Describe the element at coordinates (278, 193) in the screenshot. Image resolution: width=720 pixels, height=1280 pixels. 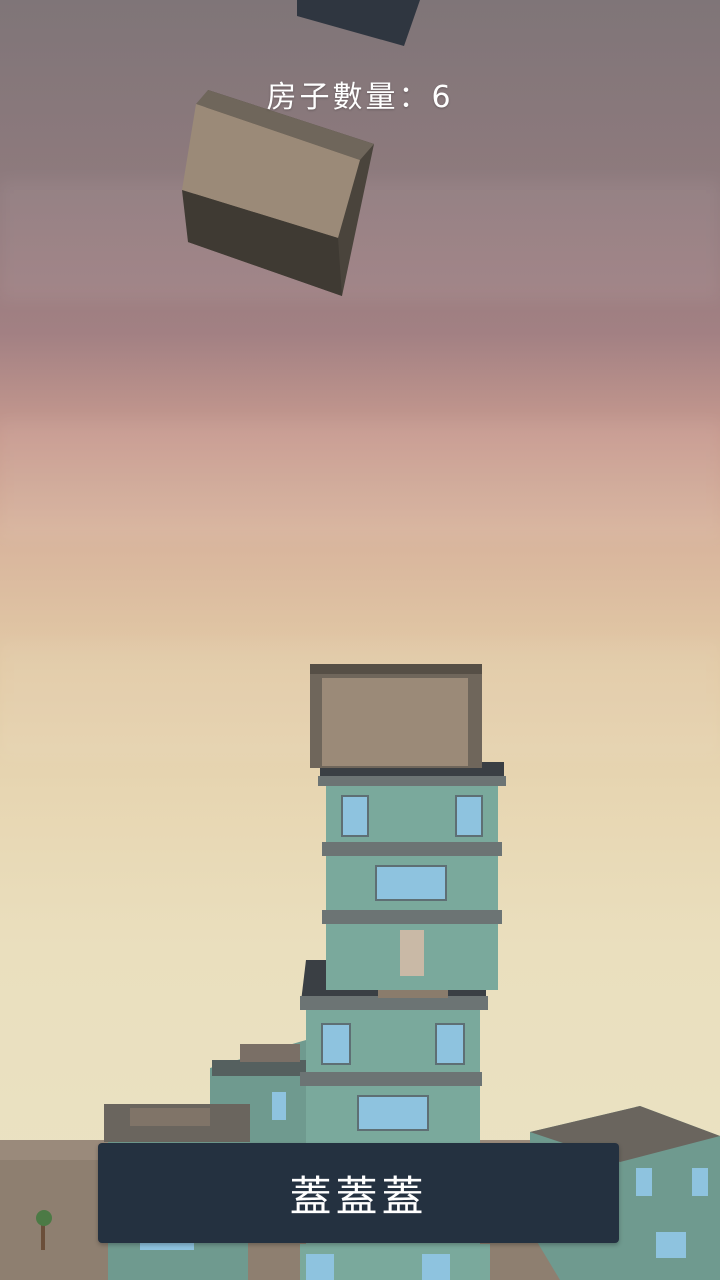
I see `falling-crate` at that location.